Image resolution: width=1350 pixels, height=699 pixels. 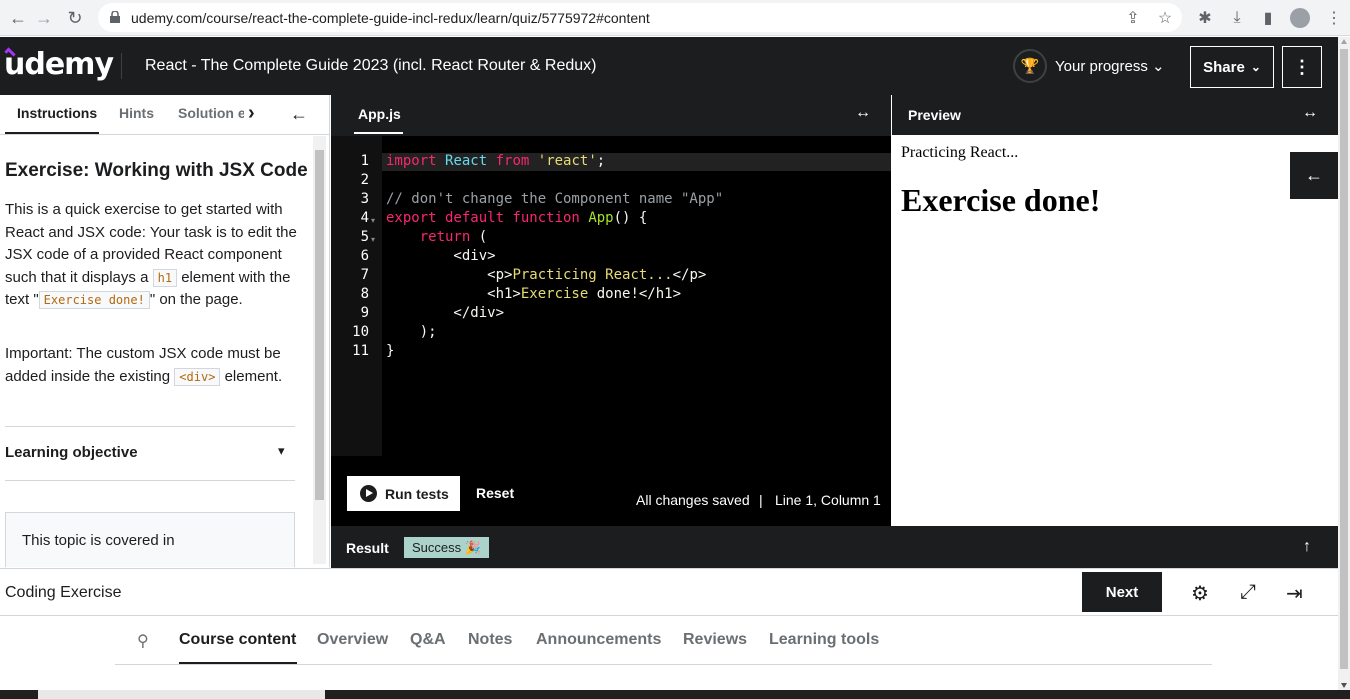 I want to click on next-button: Next, so click(x=1122, y=592).